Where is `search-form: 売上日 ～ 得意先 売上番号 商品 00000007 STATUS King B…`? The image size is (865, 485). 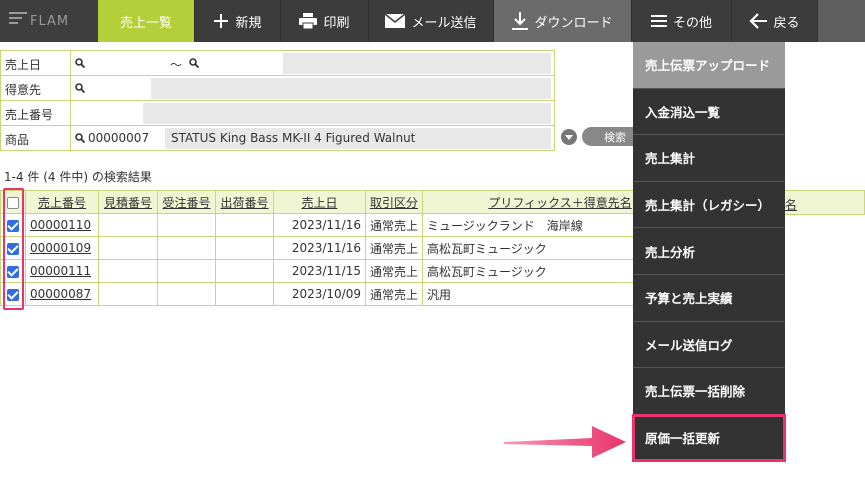
search-form: 売上日 ～ 得意先 売上番号 商品 00000007 STATUS King B… is located at coordinates (277, 100).